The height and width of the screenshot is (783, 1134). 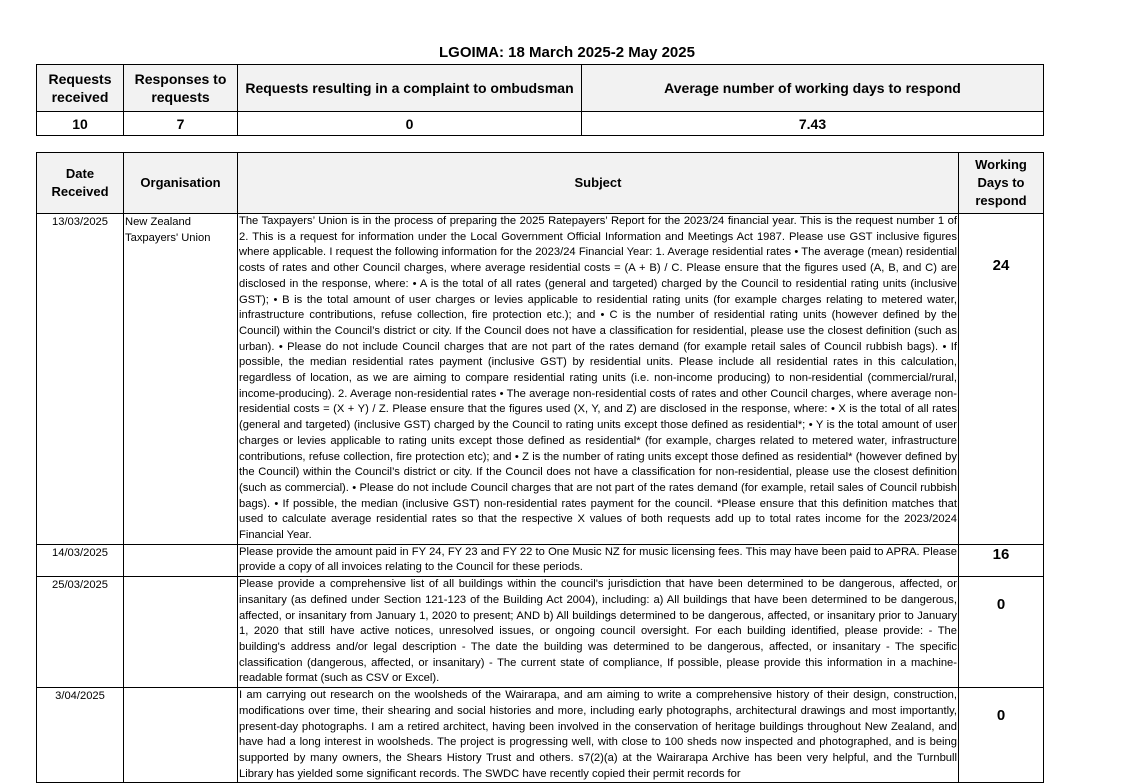 I want to click on header-organisation: Organisation, so click(x=180, y=183).